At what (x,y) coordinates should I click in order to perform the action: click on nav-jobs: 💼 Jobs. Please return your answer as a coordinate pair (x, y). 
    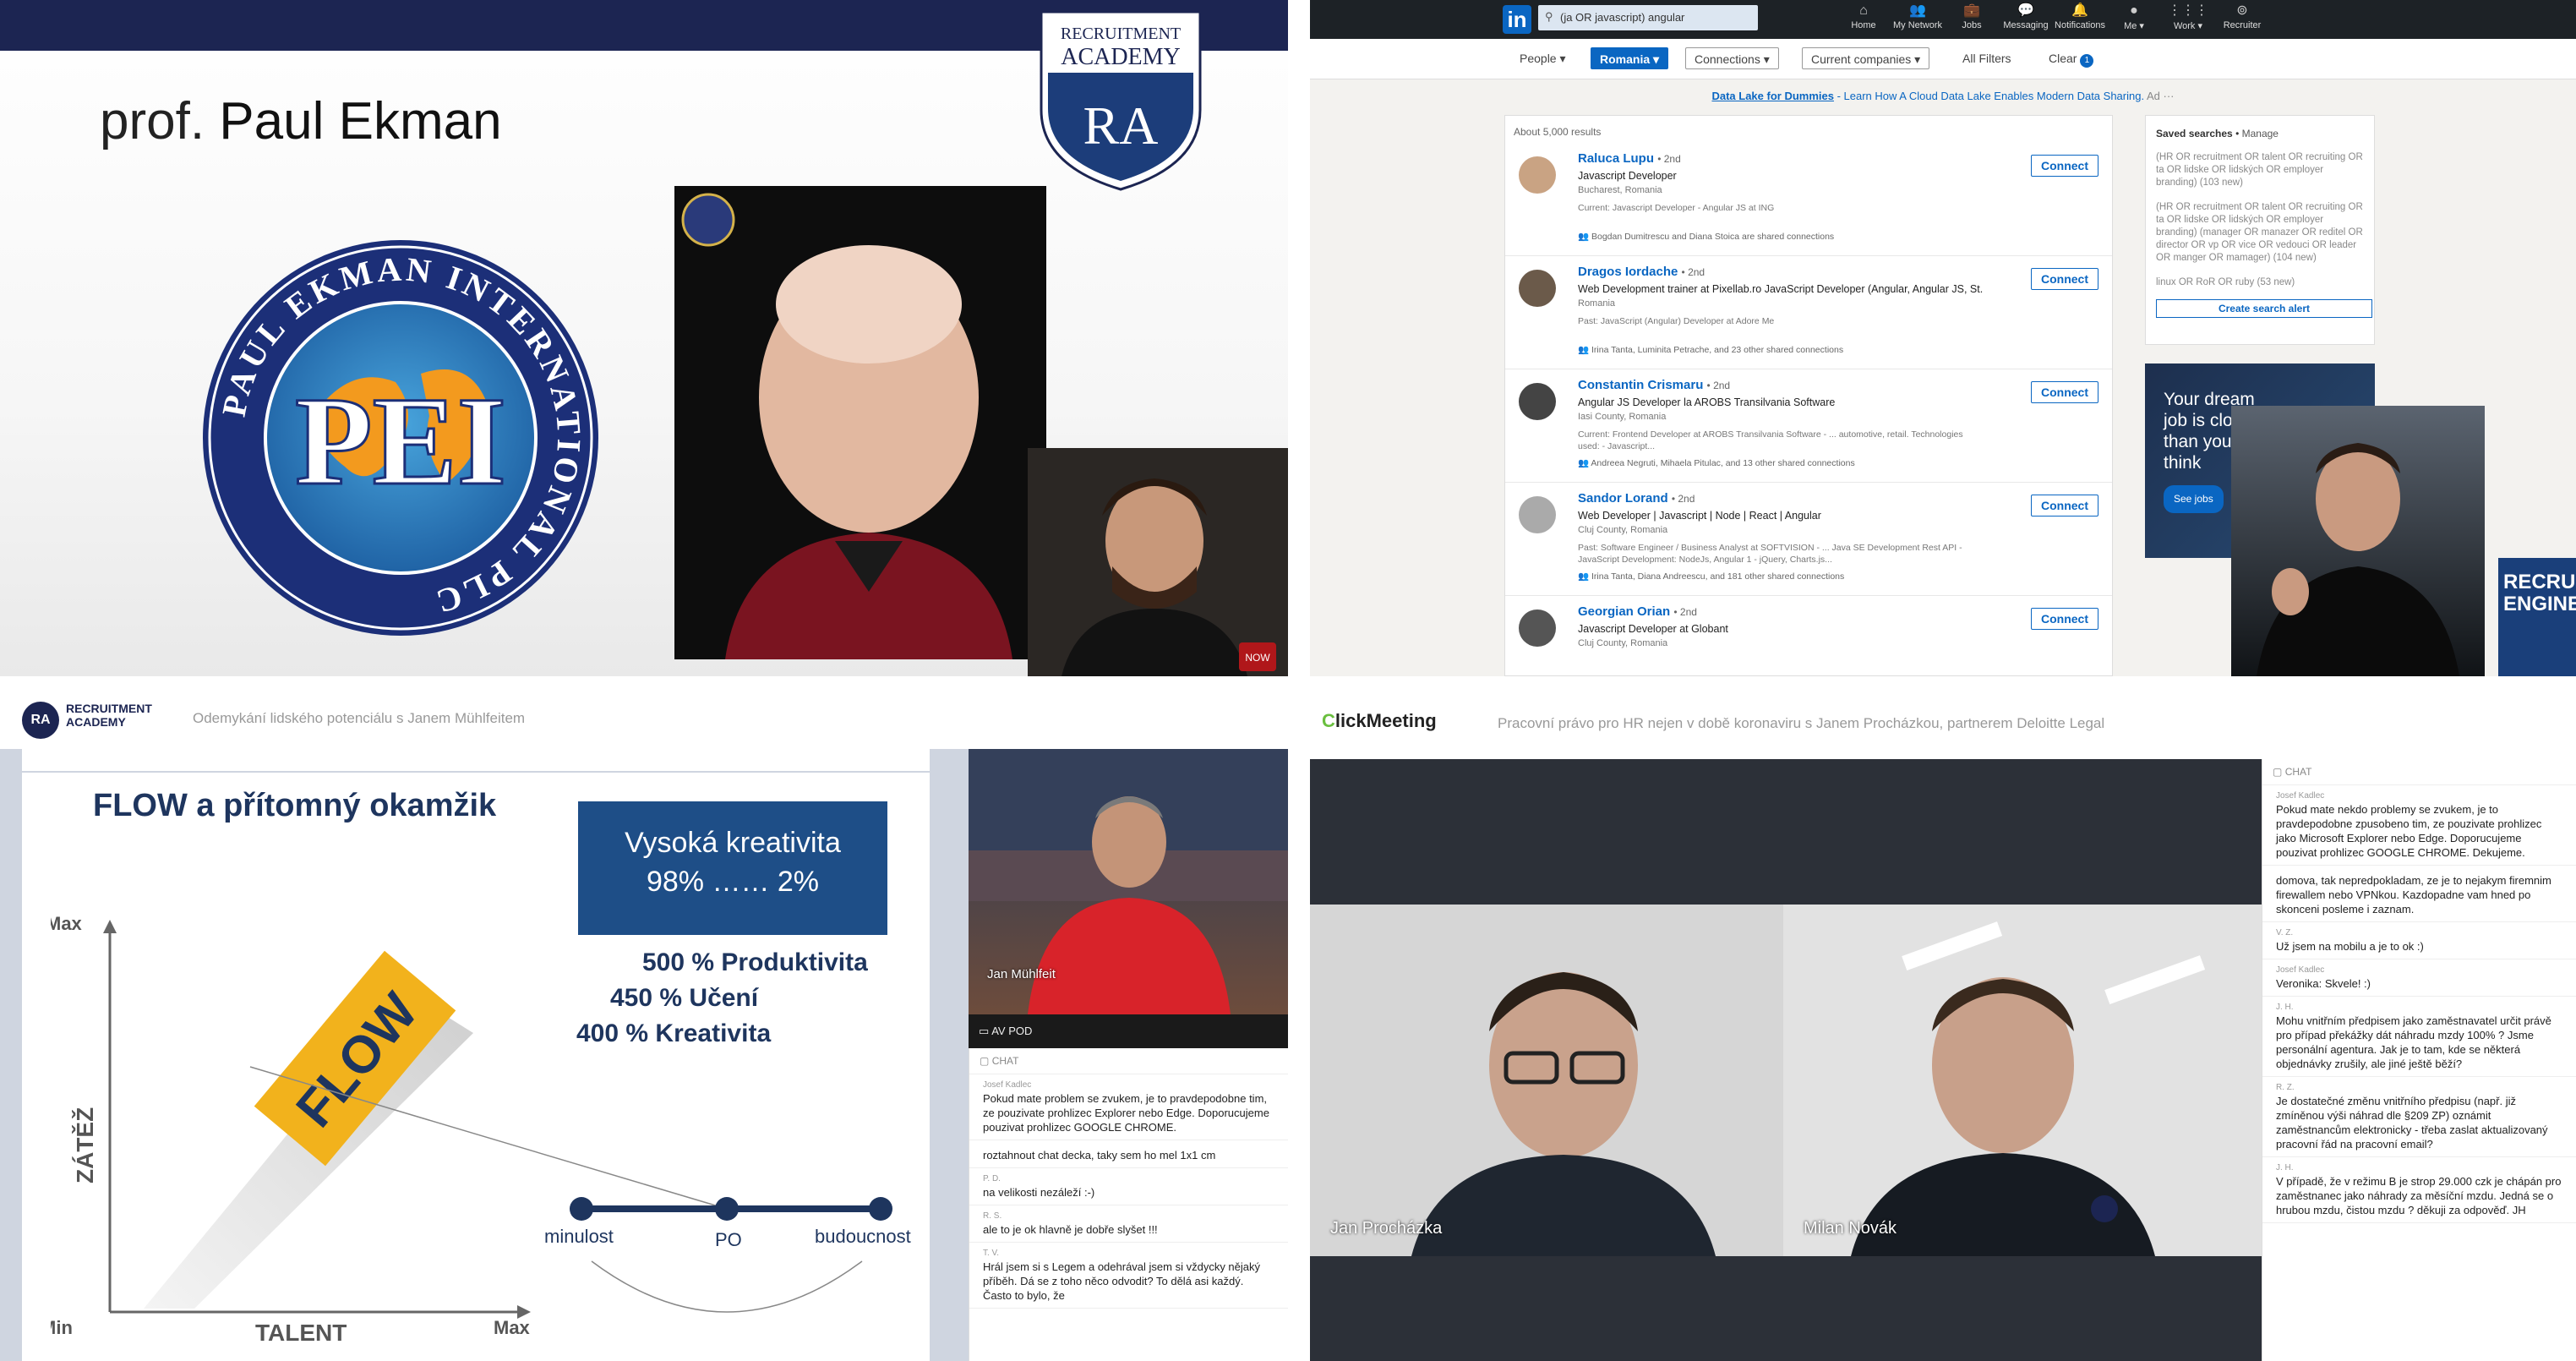
    Looking at the image, I should click on (1971, 19).